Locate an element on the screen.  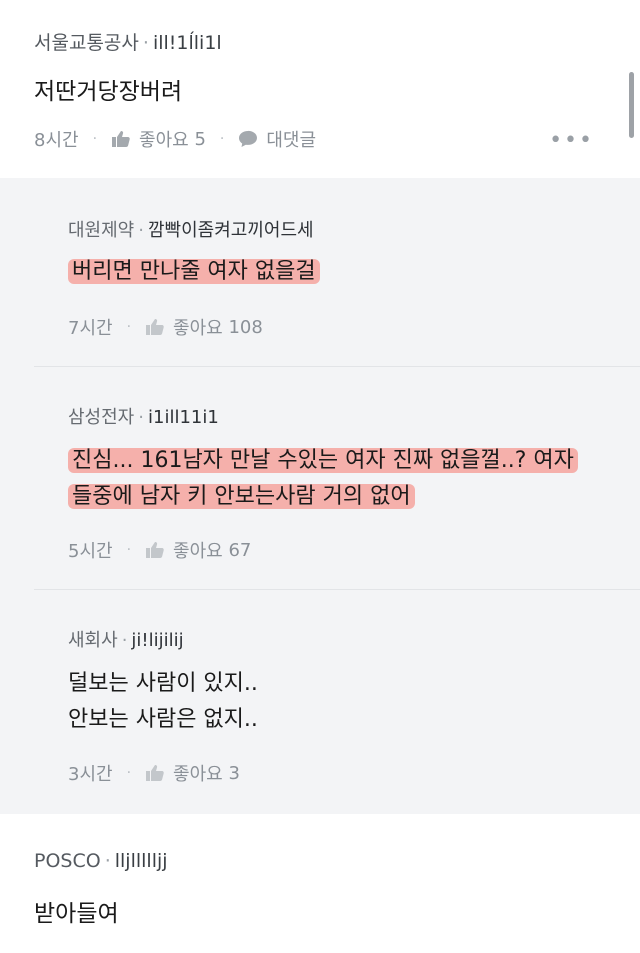
company-name: 서울교통공사 is located at coordinates (86, 43).